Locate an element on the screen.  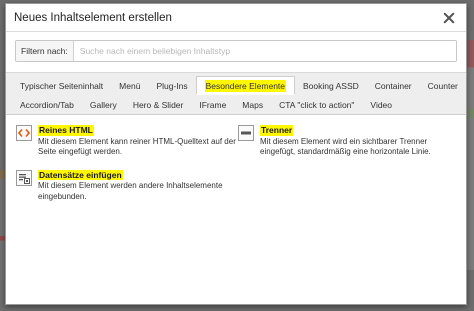
tab-plug-ins: Plug-Ins is located at coordinates (171, 85).